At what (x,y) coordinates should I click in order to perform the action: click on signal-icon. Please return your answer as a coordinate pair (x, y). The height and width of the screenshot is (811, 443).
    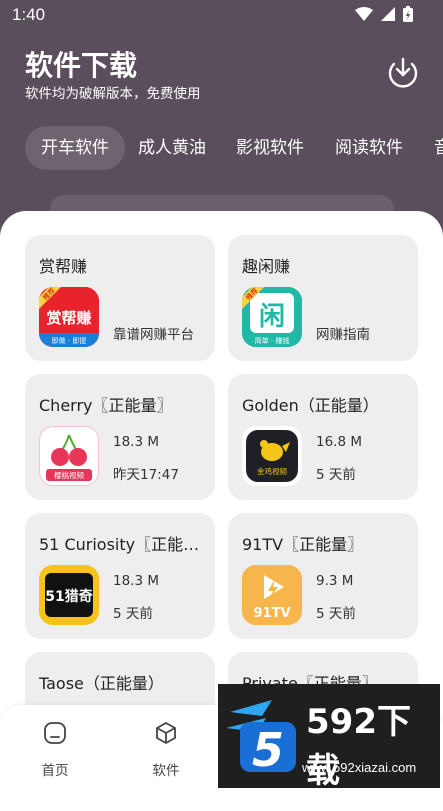
    Looking at the image, I should click on (388, 14).